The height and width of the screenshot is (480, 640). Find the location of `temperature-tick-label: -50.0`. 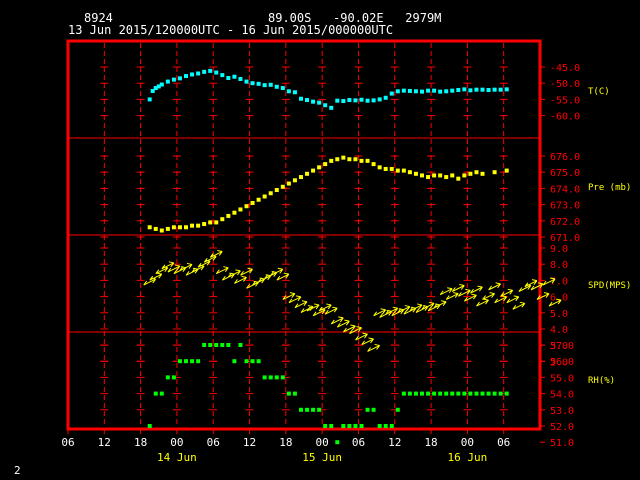

temperature-tick-label: -50.0 is located at coordinates (565, 84).